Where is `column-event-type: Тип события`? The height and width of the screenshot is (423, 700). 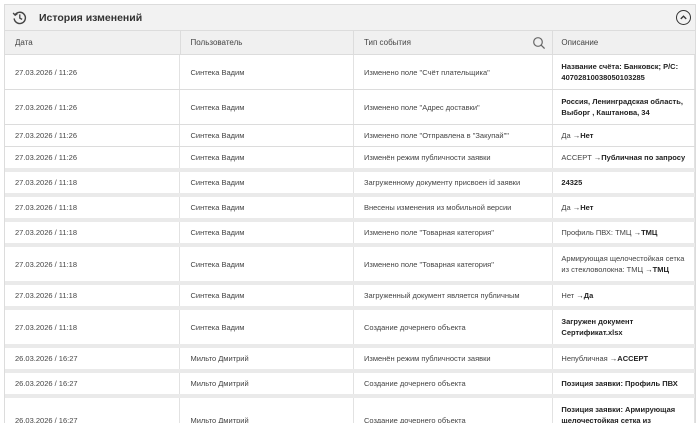 column-event-type: Тип события is located at coordinates (454, 42).